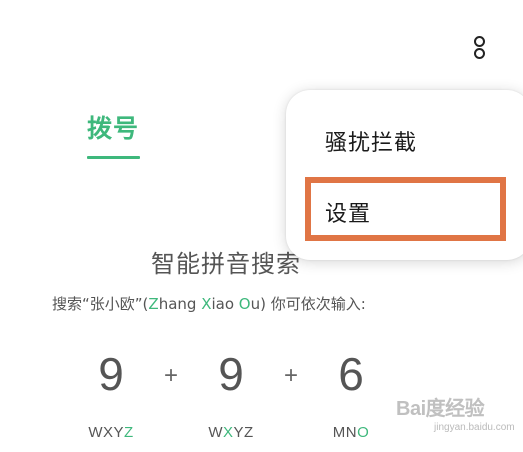 The height and width of the screenshot is (452, 523). I want to click on hint-suffix: u) 你可依次输入:, so click(308, 304).